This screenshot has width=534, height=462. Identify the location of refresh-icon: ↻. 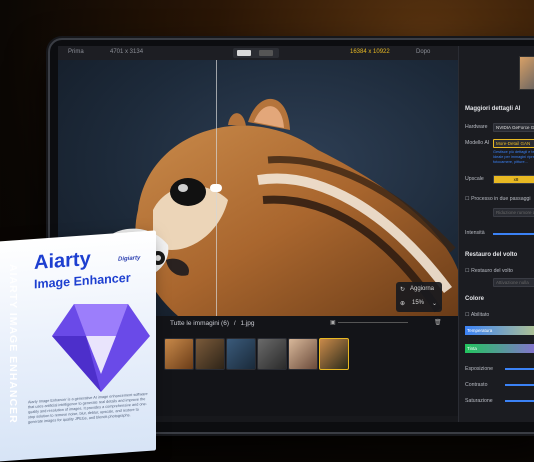
(402, 289).